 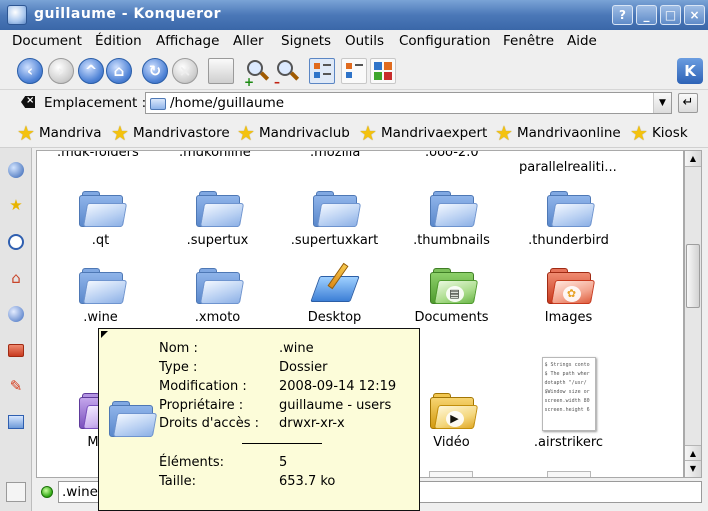 What do you see at coordinates (693, 314) in the screenshot?
I see `vertical-scrollbar: ▲ ▲ ▼` at bounding box center [693, 314].